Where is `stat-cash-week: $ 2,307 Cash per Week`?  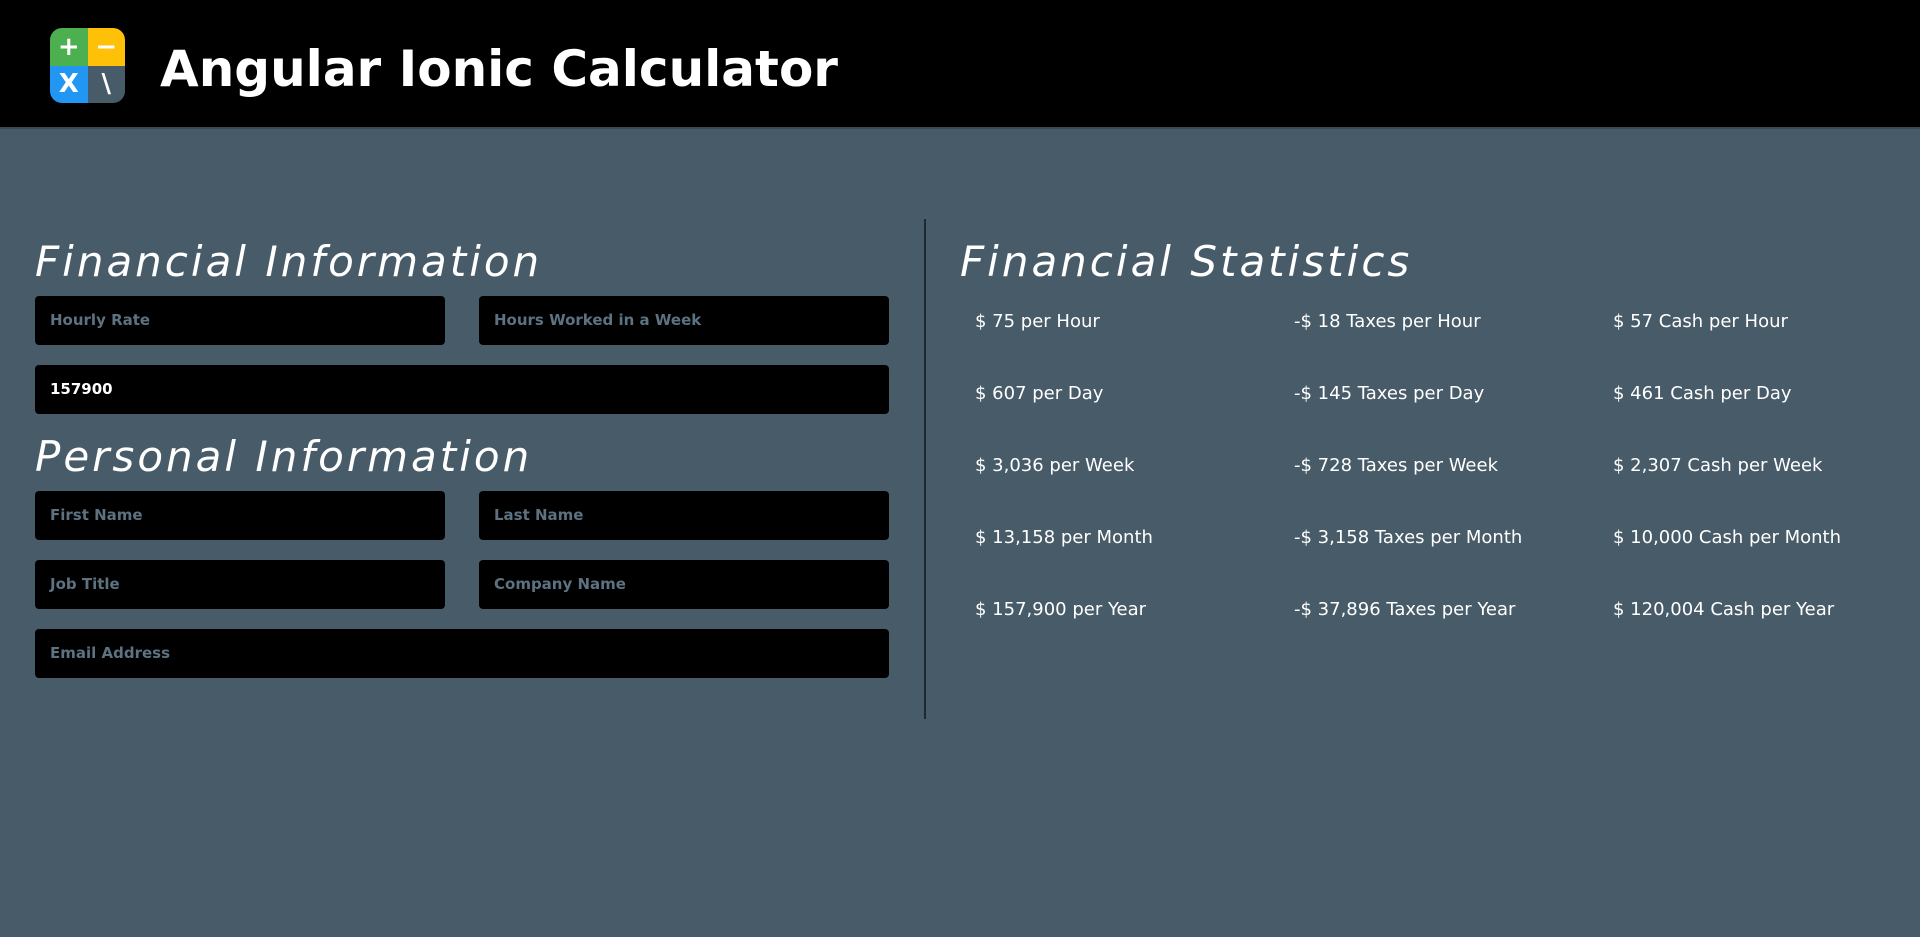
stat-cash-week: $ 2,307 Cash per Week is located at coordinates (1718, 465).